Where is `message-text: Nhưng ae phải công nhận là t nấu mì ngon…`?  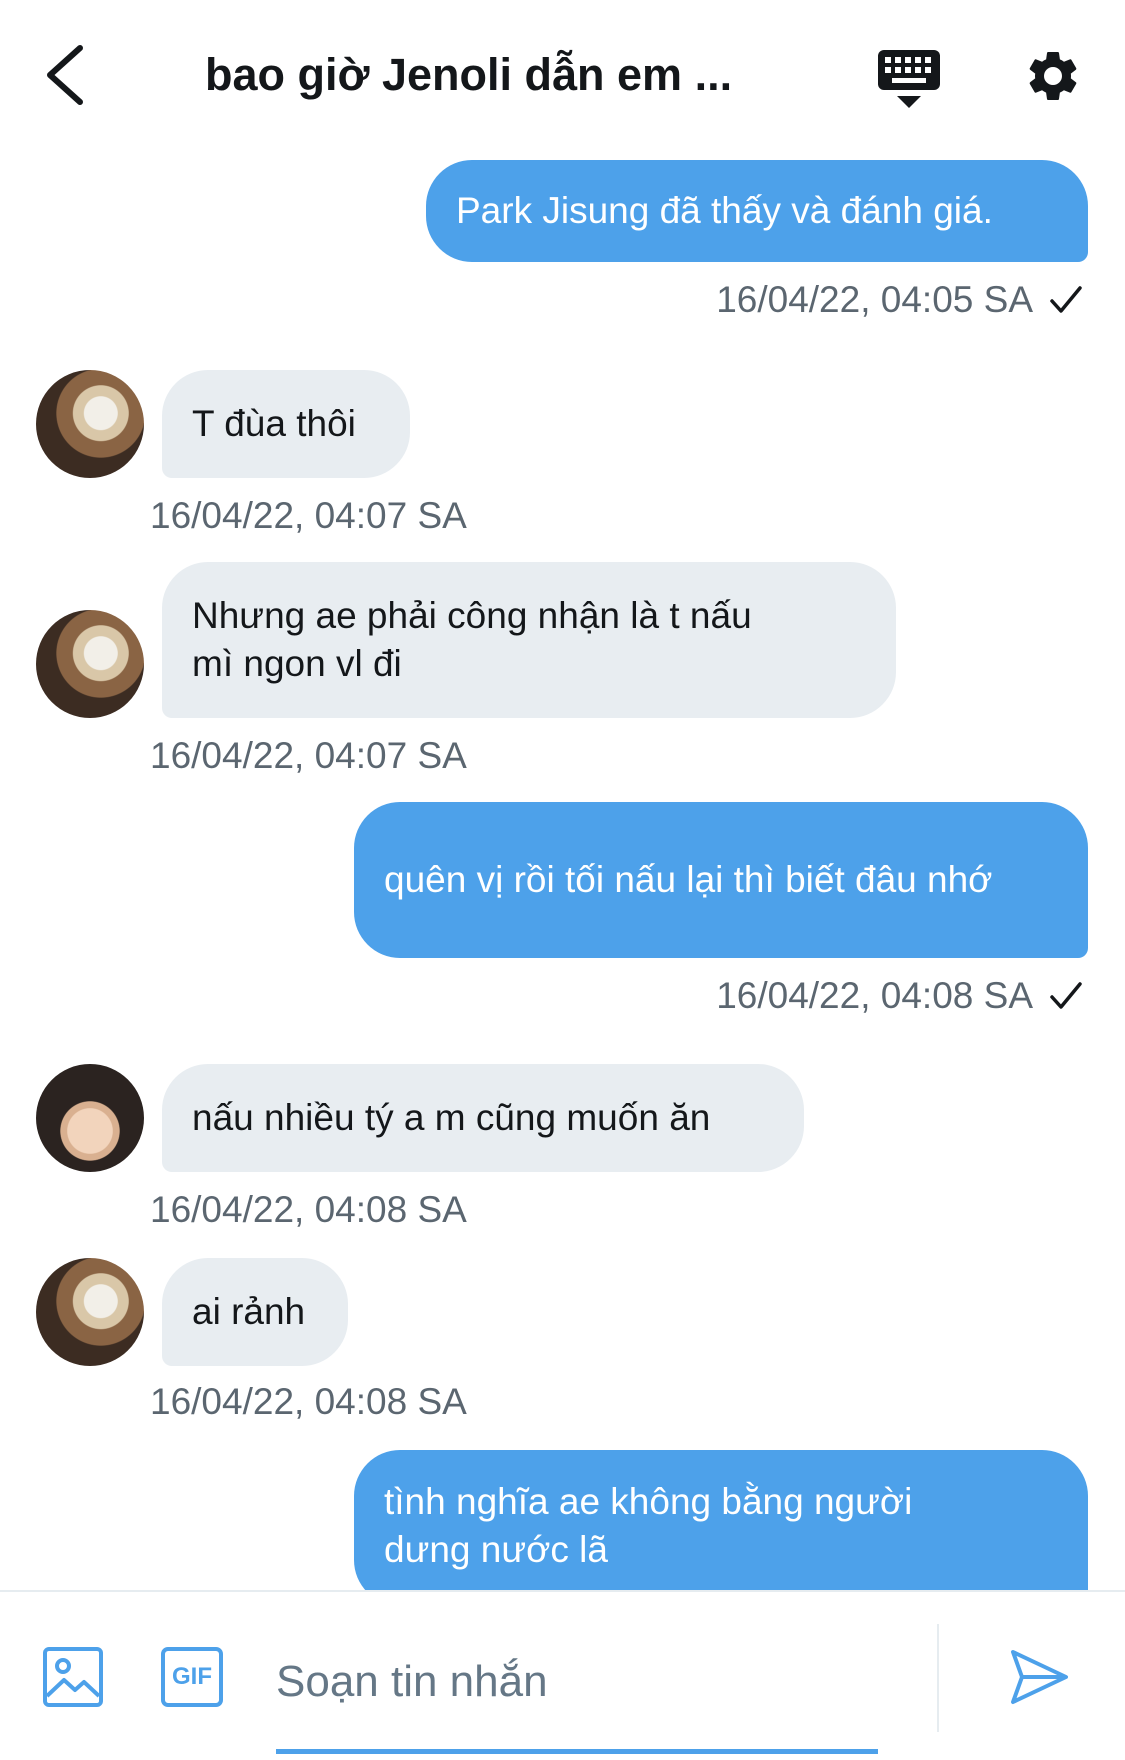
message-text: Nhưng ae phải công nhận là t nấu mì ngon… is located at coordinates (472, 639).